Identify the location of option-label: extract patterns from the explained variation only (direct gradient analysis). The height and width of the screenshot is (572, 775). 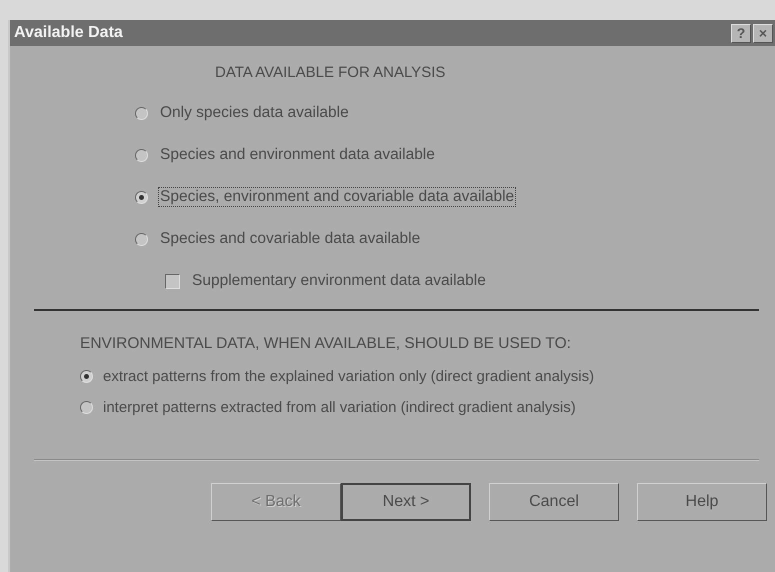
(348, 376).